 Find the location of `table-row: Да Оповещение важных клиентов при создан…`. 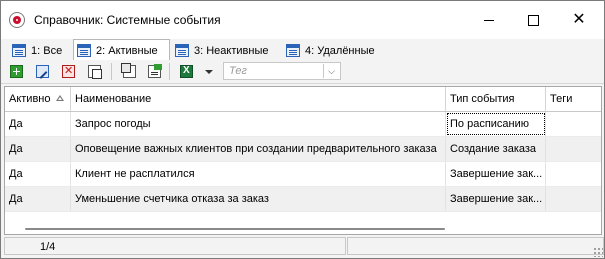

table-row: Да Оповещение важных клиентов при создан… is located at coordinates (303, 149).